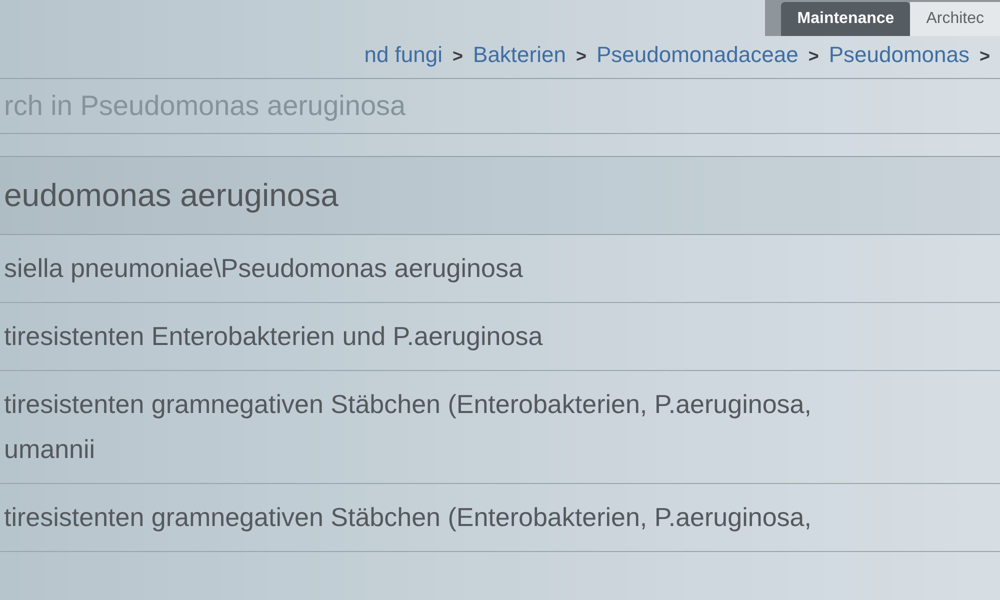 The image size is (1000, 600). I want to click on result-text: umannii, so click(50, 449).